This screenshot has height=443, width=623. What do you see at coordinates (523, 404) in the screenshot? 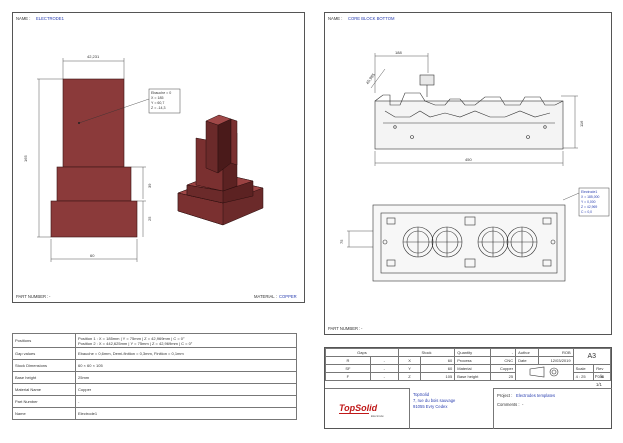
I see `comments-value: -` at bounding box center [523, 404].